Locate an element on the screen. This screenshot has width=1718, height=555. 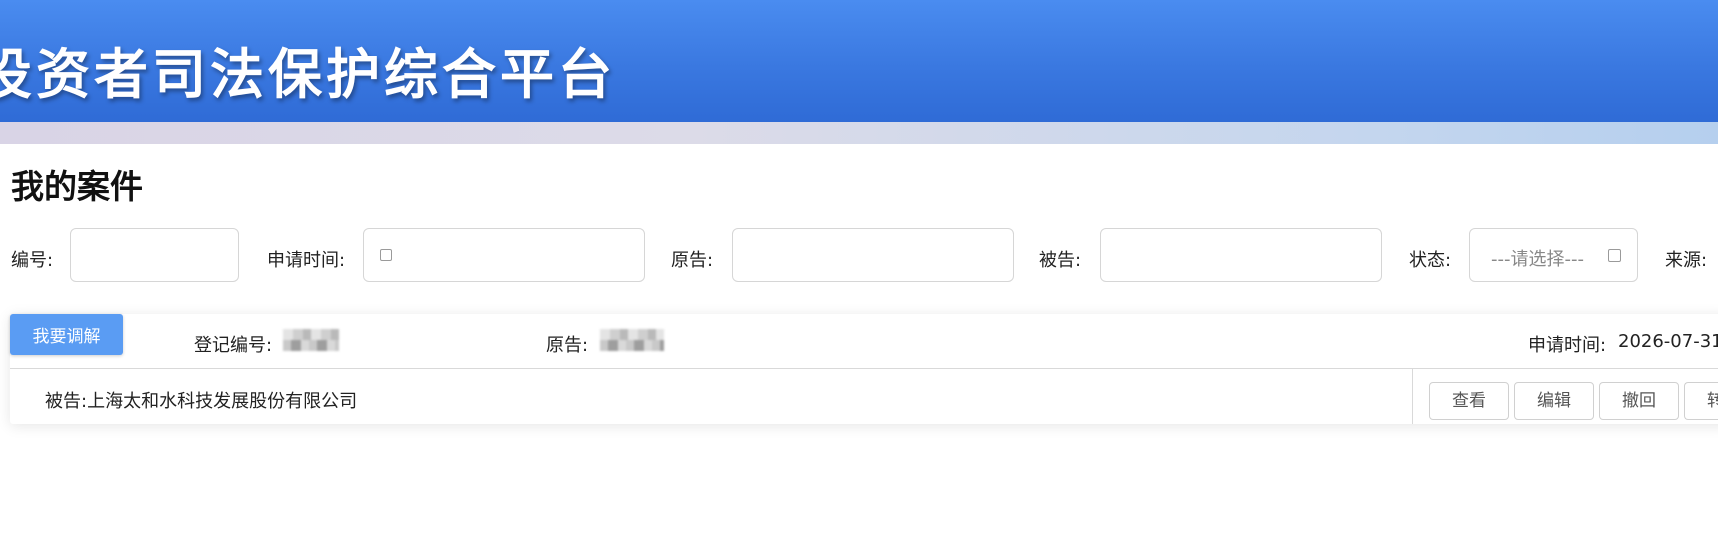
dropdown-icon is located at coordinates (1614, 255).